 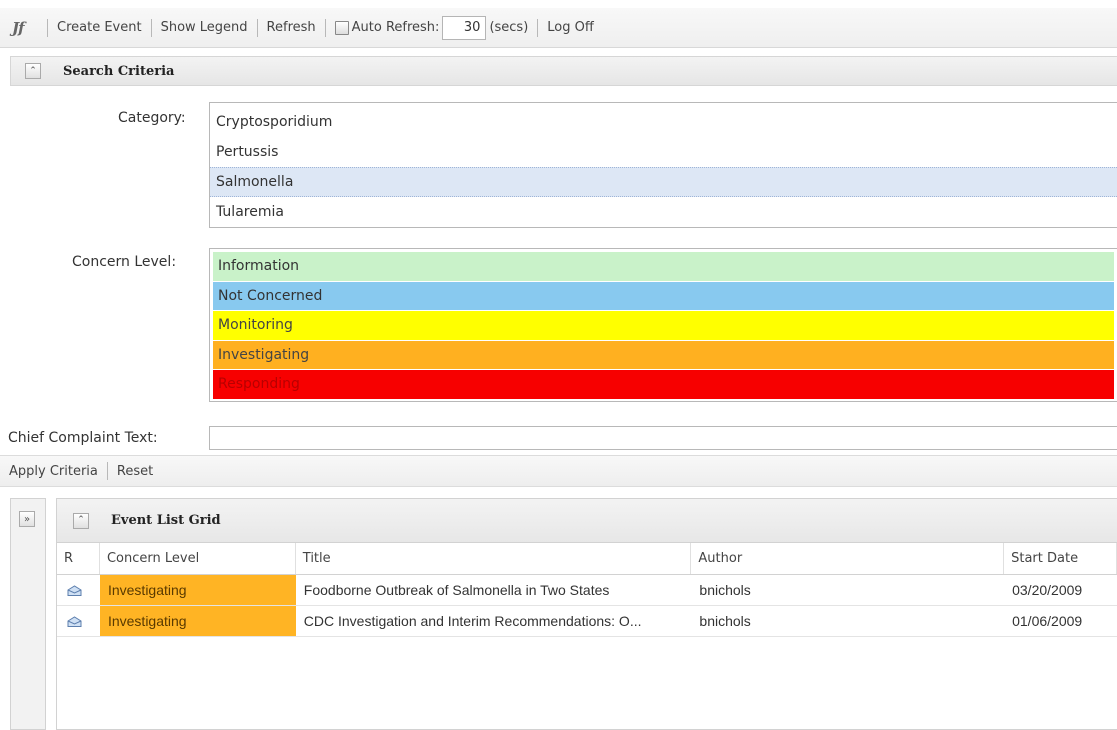 What do you see at coordinates (663, 438) in the screenshot?
I see `chief-complaint-input` at bounding box center [663, 438].